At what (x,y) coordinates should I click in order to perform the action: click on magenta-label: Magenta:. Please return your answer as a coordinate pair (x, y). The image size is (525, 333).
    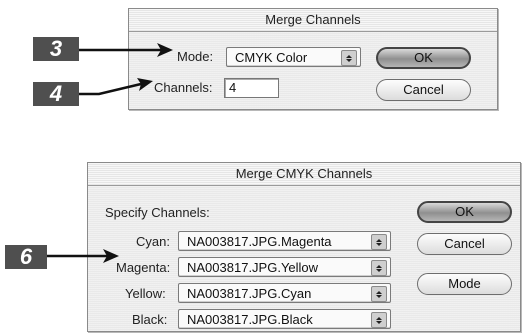
    Looking at the image, I should click on (143, 267).